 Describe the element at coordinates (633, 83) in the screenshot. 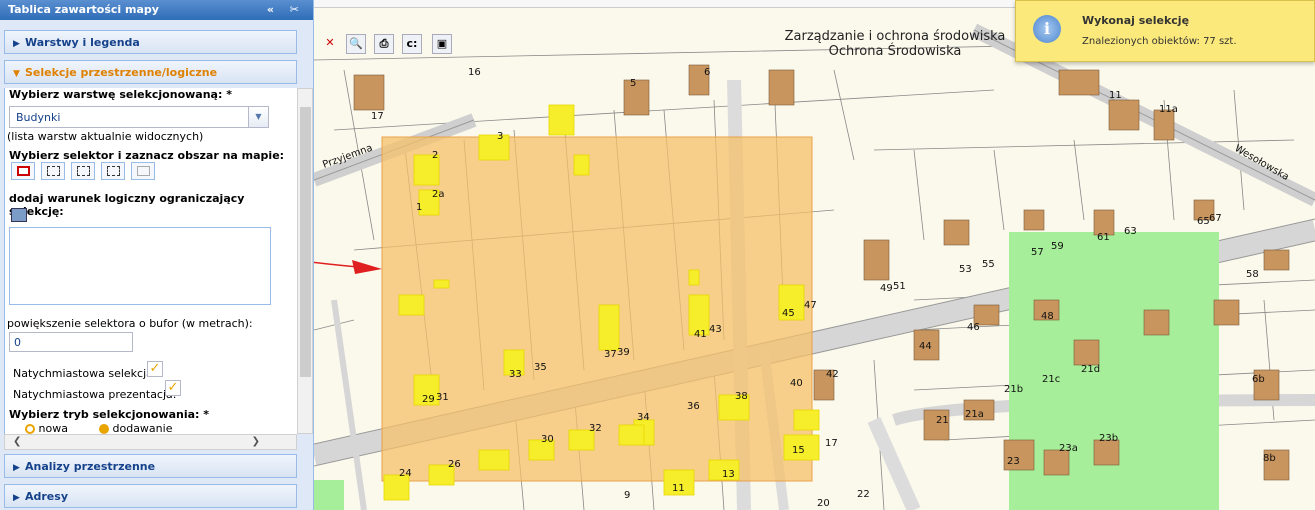

I see `svg-text: 5` at that location.